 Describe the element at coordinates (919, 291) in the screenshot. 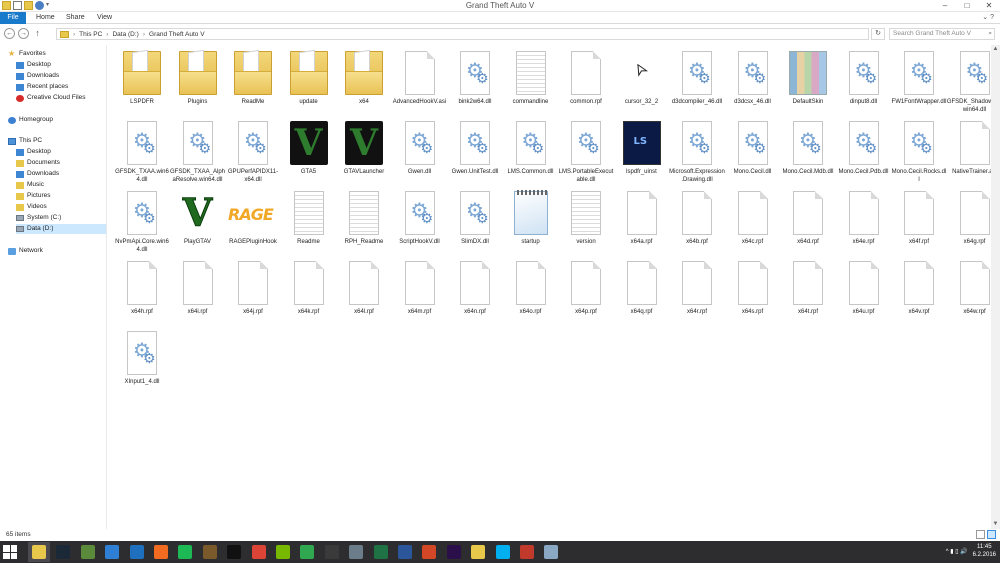

I see `file-item: x64v.rpf` at that location.